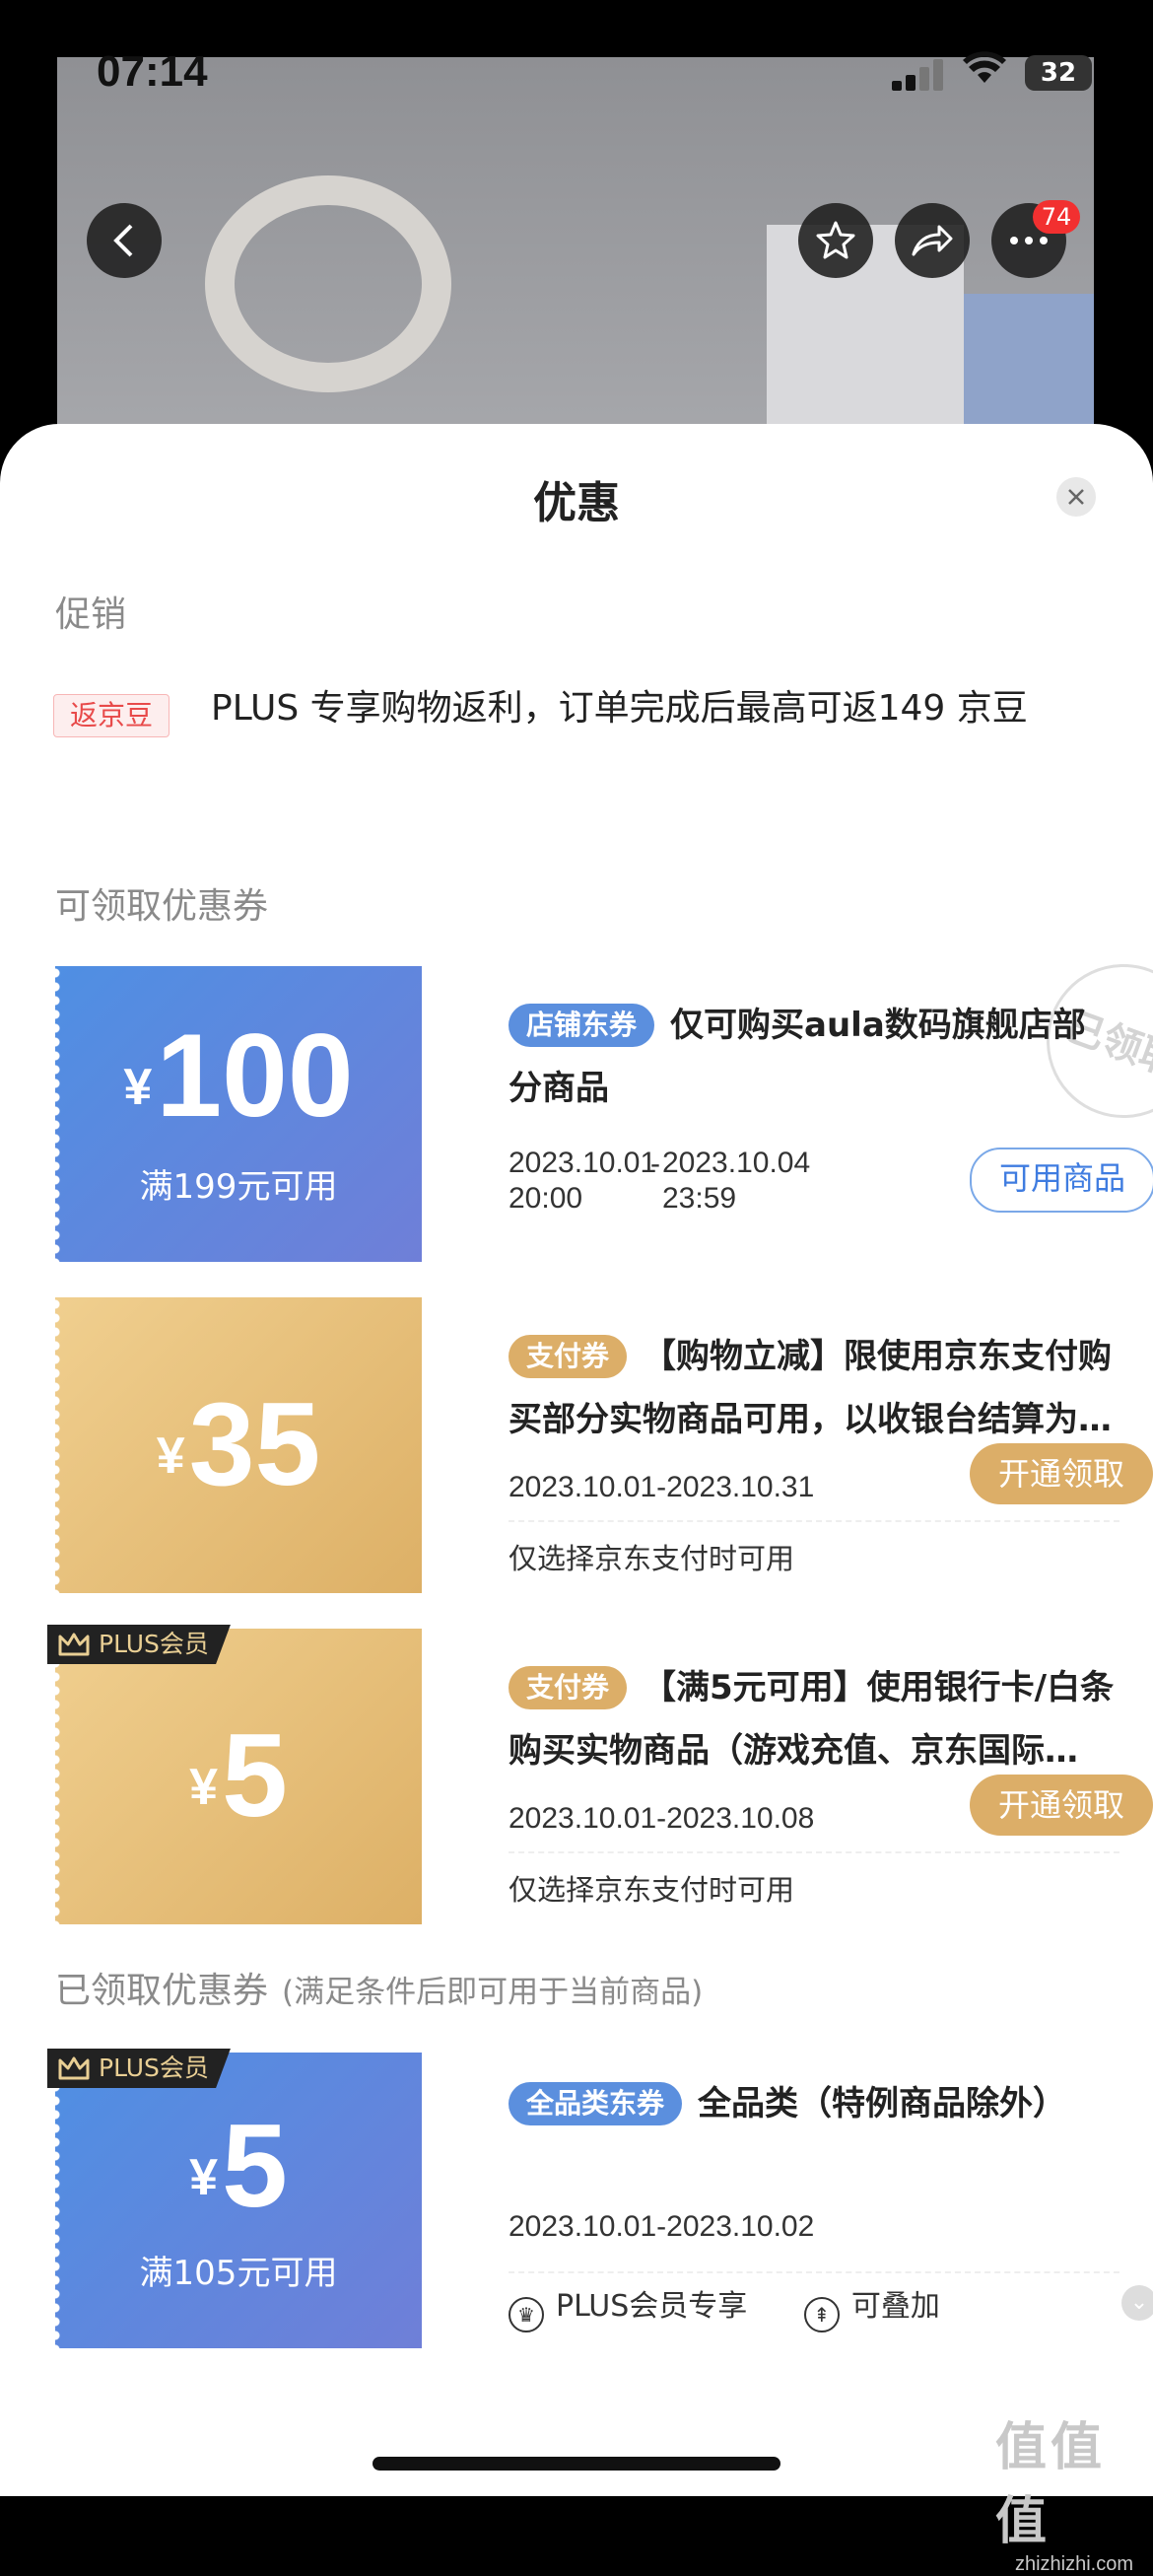 The image size is (1153, 2576). I want to click on coupon-tag: 全品类东券, so click(596, 2103).